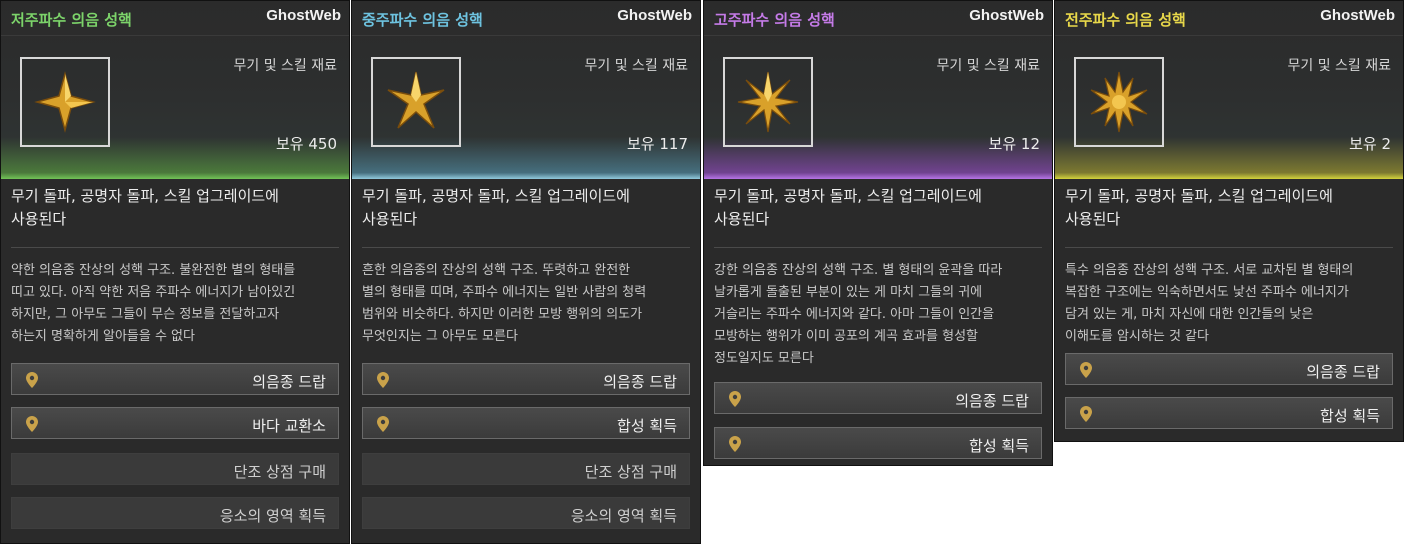  Describe the element at coordinates (1189, 314) in the screenshot. I see `description-line: 담겨 있는 게, 마치 자신에 대한 인간들의 낮은` at that location.